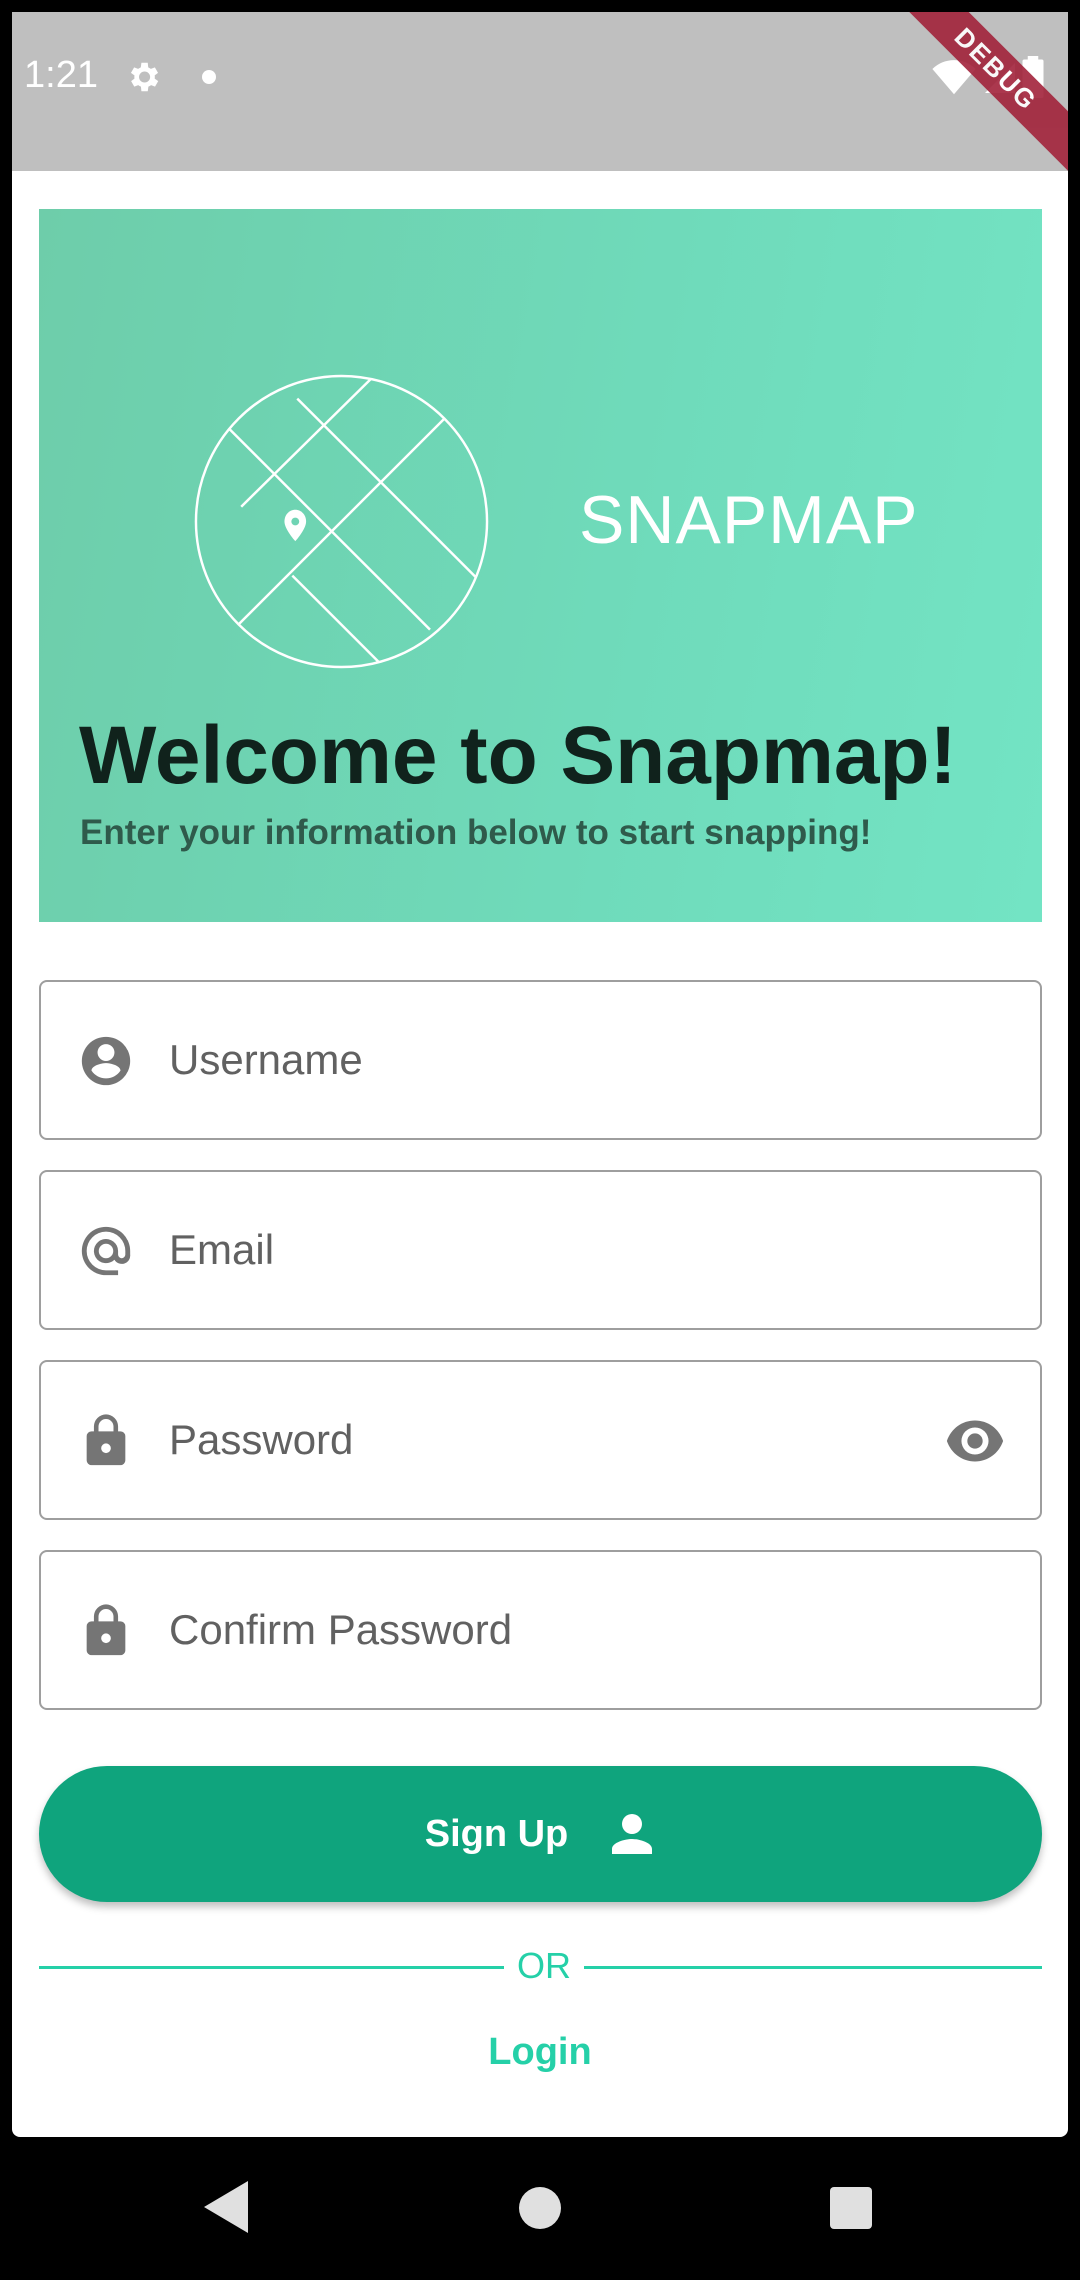  Describe the element at coordinates (518, 755) in the screenshot. I see `page-title: Welcome to Snapmap!` at that location.